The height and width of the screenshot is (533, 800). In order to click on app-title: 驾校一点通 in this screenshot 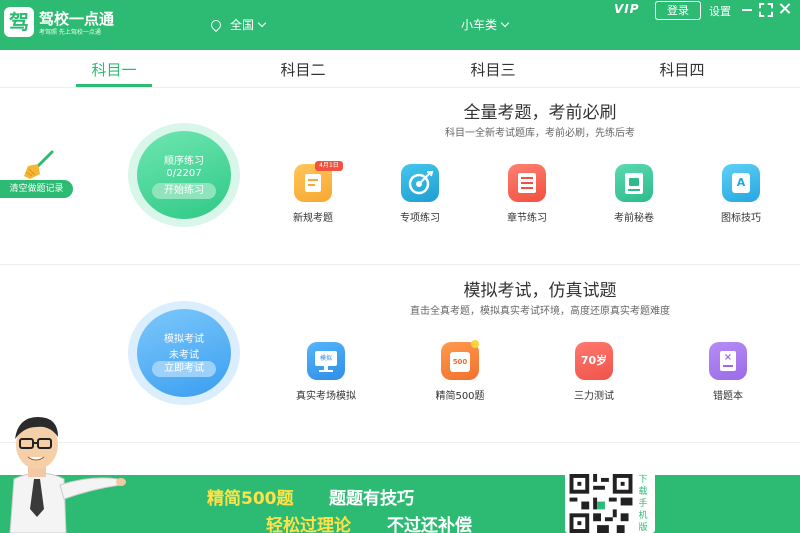, I will do `click(77, 19)`.